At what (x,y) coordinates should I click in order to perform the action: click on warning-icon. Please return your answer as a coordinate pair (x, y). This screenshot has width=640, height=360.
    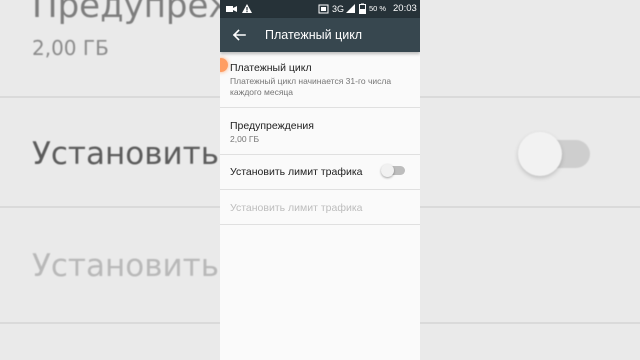
    Looking at the image, I should click on (247, 9).